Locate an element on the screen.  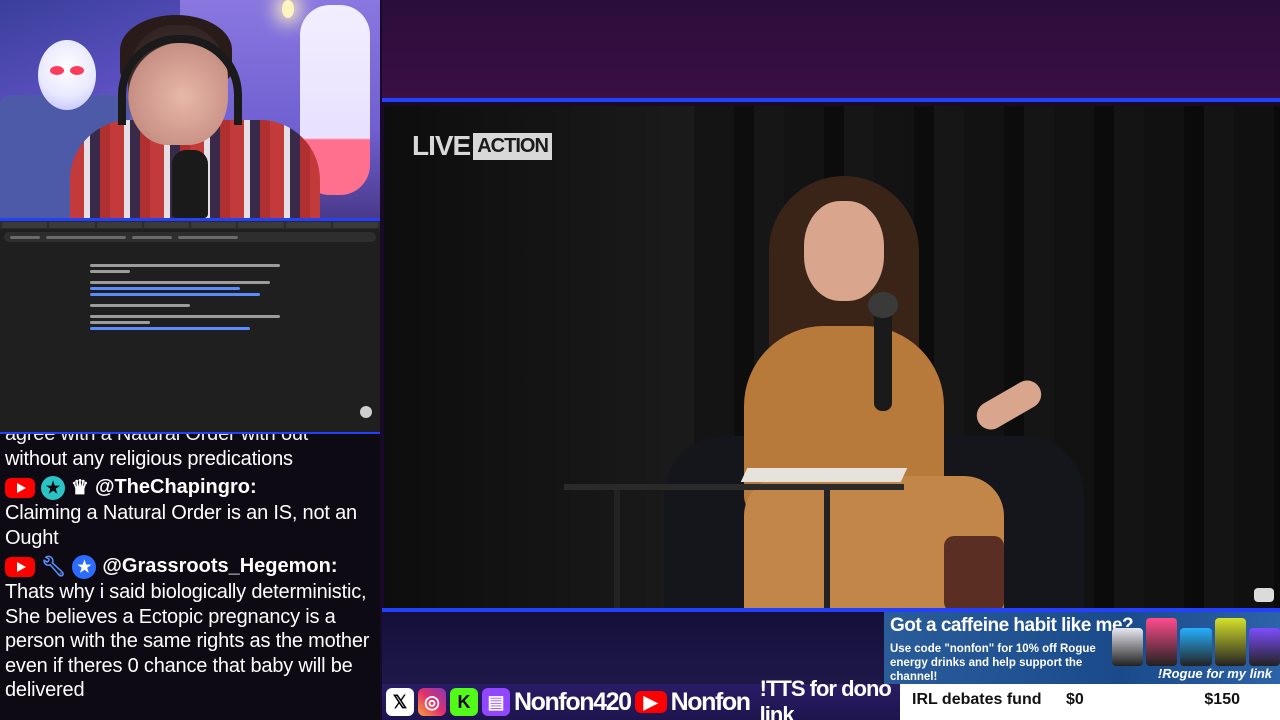
speaker-boot is located at coordinates (974, 574).